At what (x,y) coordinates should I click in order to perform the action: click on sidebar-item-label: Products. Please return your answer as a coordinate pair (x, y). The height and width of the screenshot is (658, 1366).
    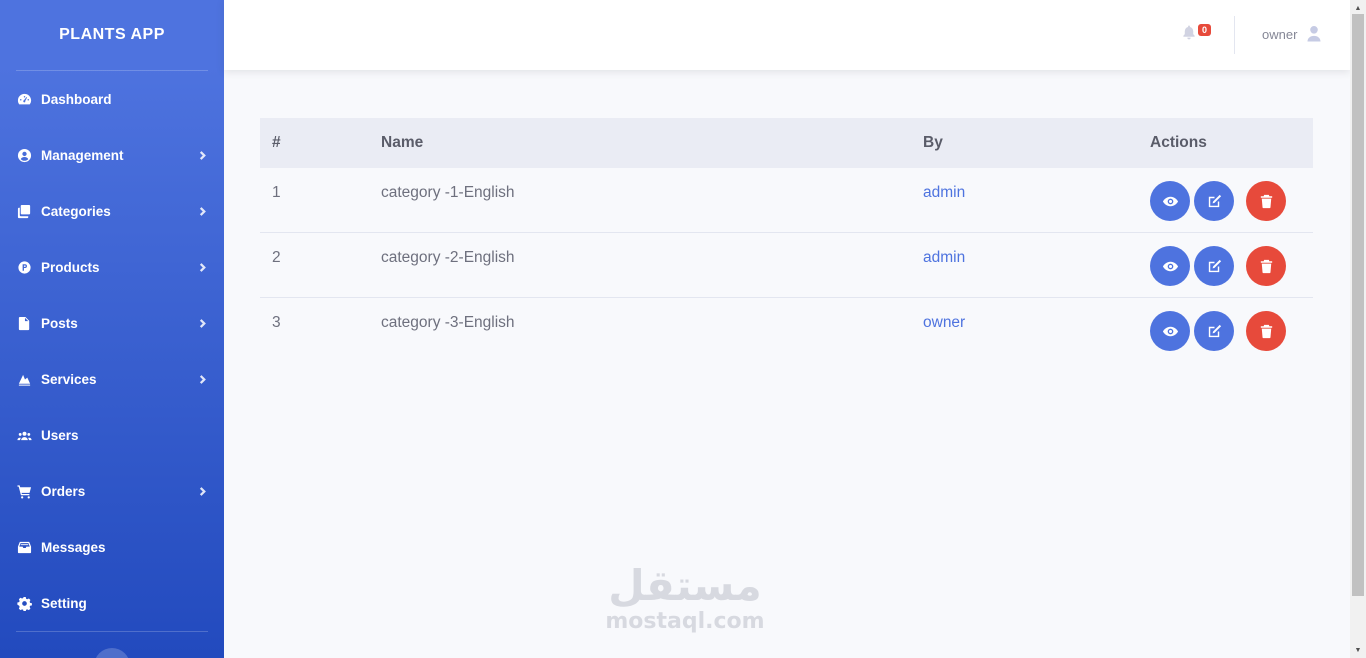
    Looking at the image, I should click on (70, 267).